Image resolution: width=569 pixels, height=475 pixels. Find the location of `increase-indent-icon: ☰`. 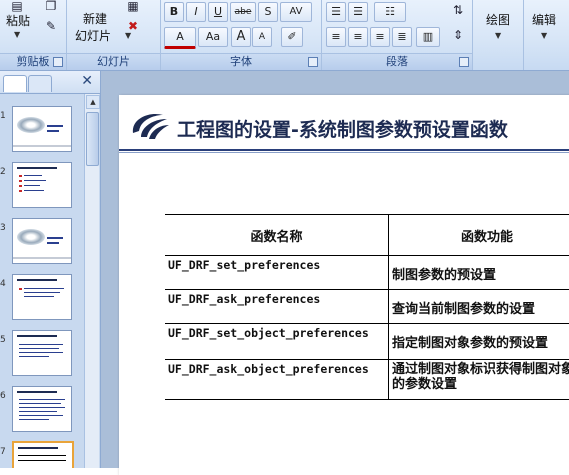

increase-indent-icon: ☰ is located at coordinates (358, 12).